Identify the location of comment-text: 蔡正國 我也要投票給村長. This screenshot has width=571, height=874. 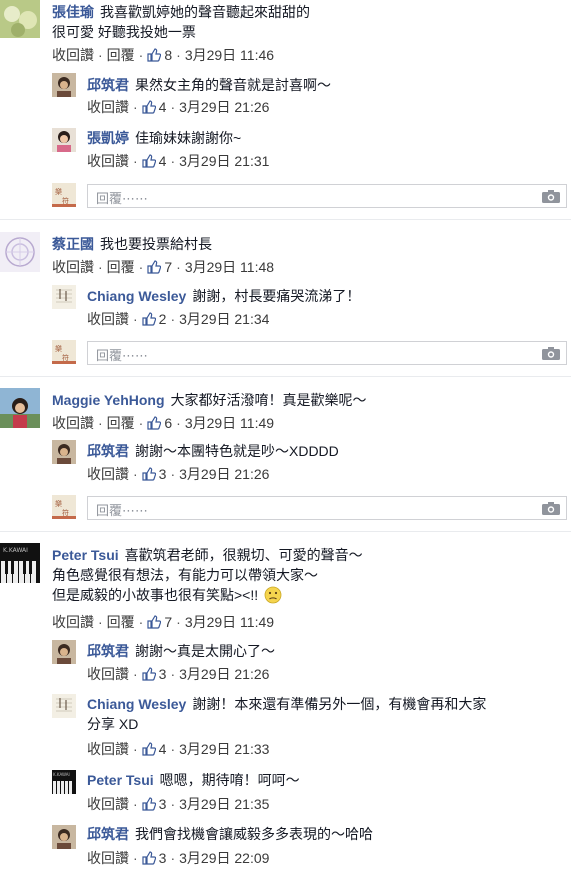
(132, 244).